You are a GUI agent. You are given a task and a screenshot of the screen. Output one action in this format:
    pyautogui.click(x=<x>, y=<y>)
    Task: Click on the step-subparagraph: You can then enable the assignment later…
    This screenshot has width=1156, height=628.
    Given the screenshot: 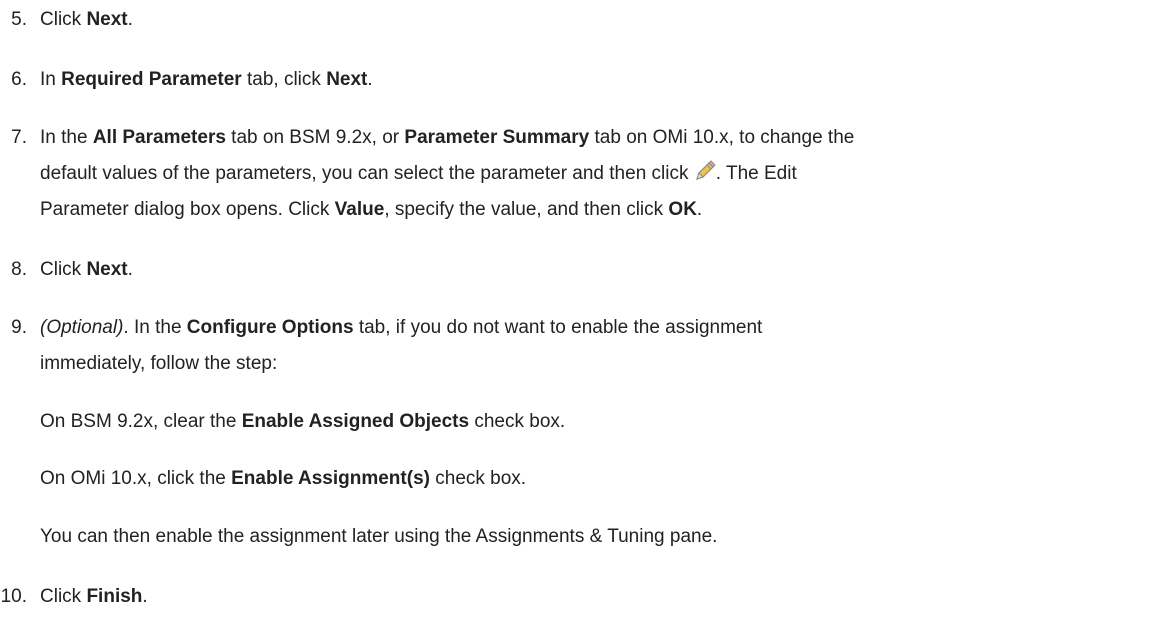 What is the action you would take?
    pyautogui.click(x=598, y=537)
    